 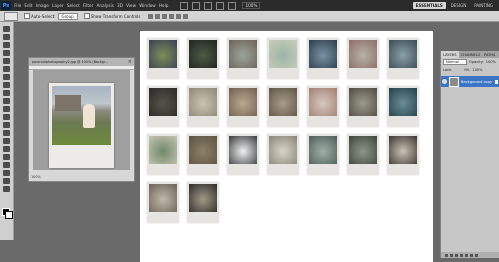 I want to click on workspace-painting: PAINTING, so click(x=483, y=5).